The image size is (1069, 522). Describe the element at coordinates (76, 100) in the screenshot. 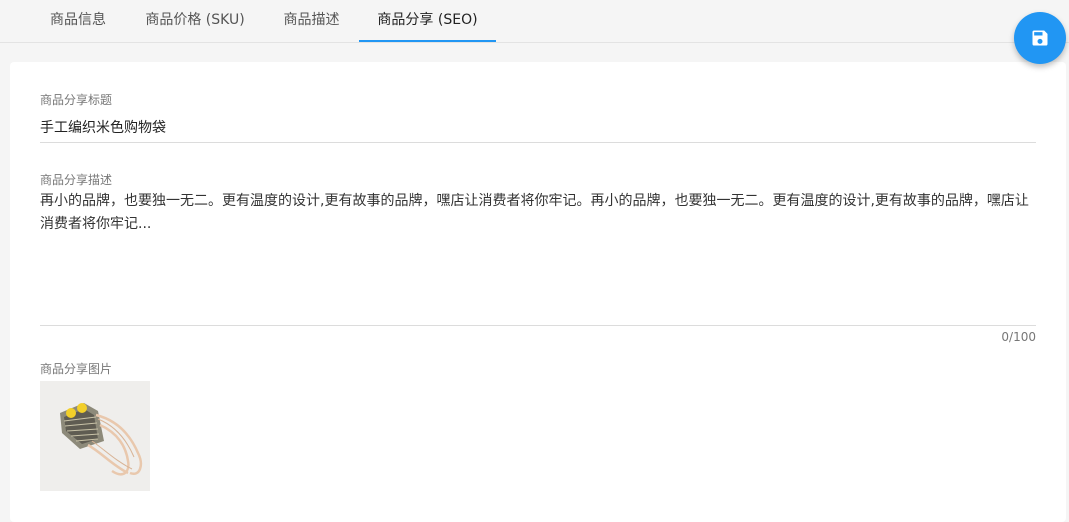

I see `share-title-label: 商品分享标题` at that location.